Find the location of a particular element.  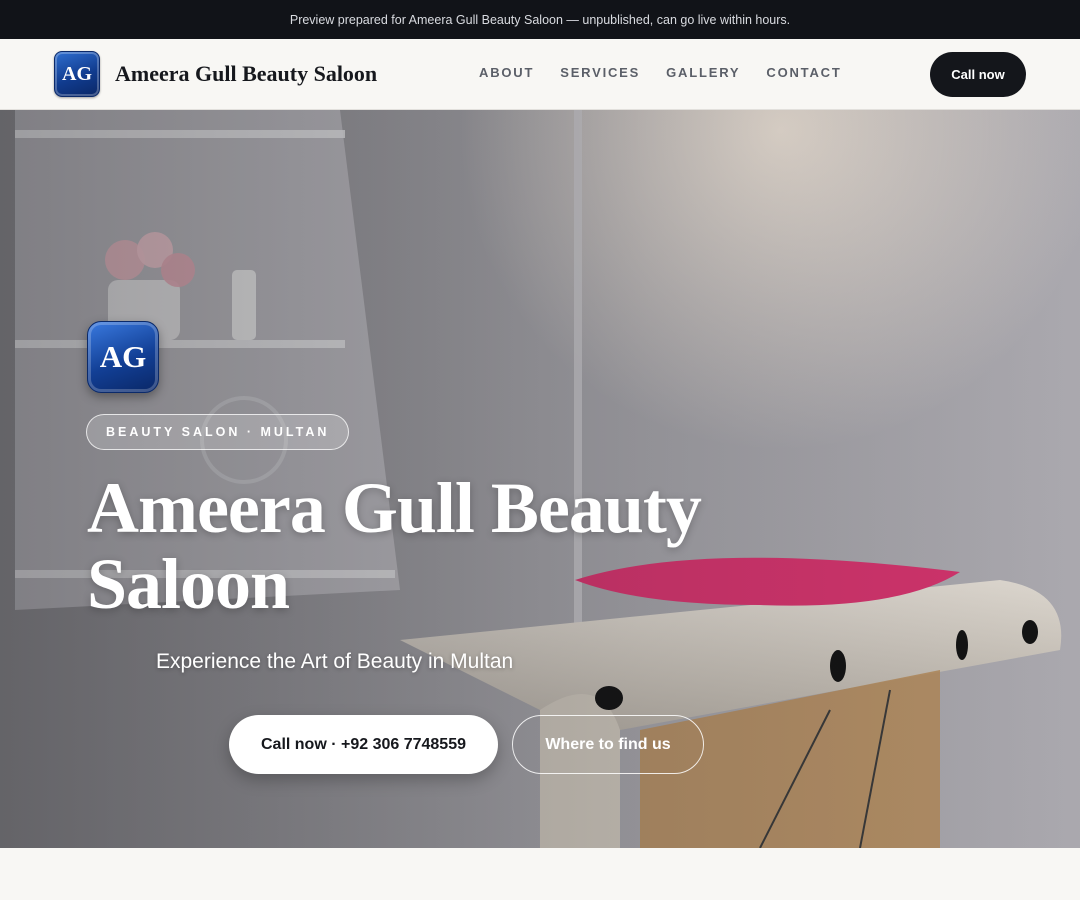

location-badge-text: BEAUTY SALON · MULTAN is located at coordinates (218, 432).